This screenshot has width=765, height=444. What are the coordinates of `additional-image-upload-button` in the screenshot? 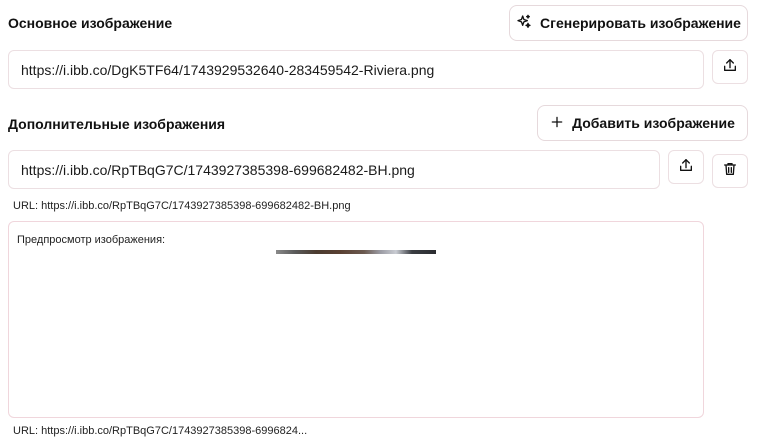 It's located at (686, 167).